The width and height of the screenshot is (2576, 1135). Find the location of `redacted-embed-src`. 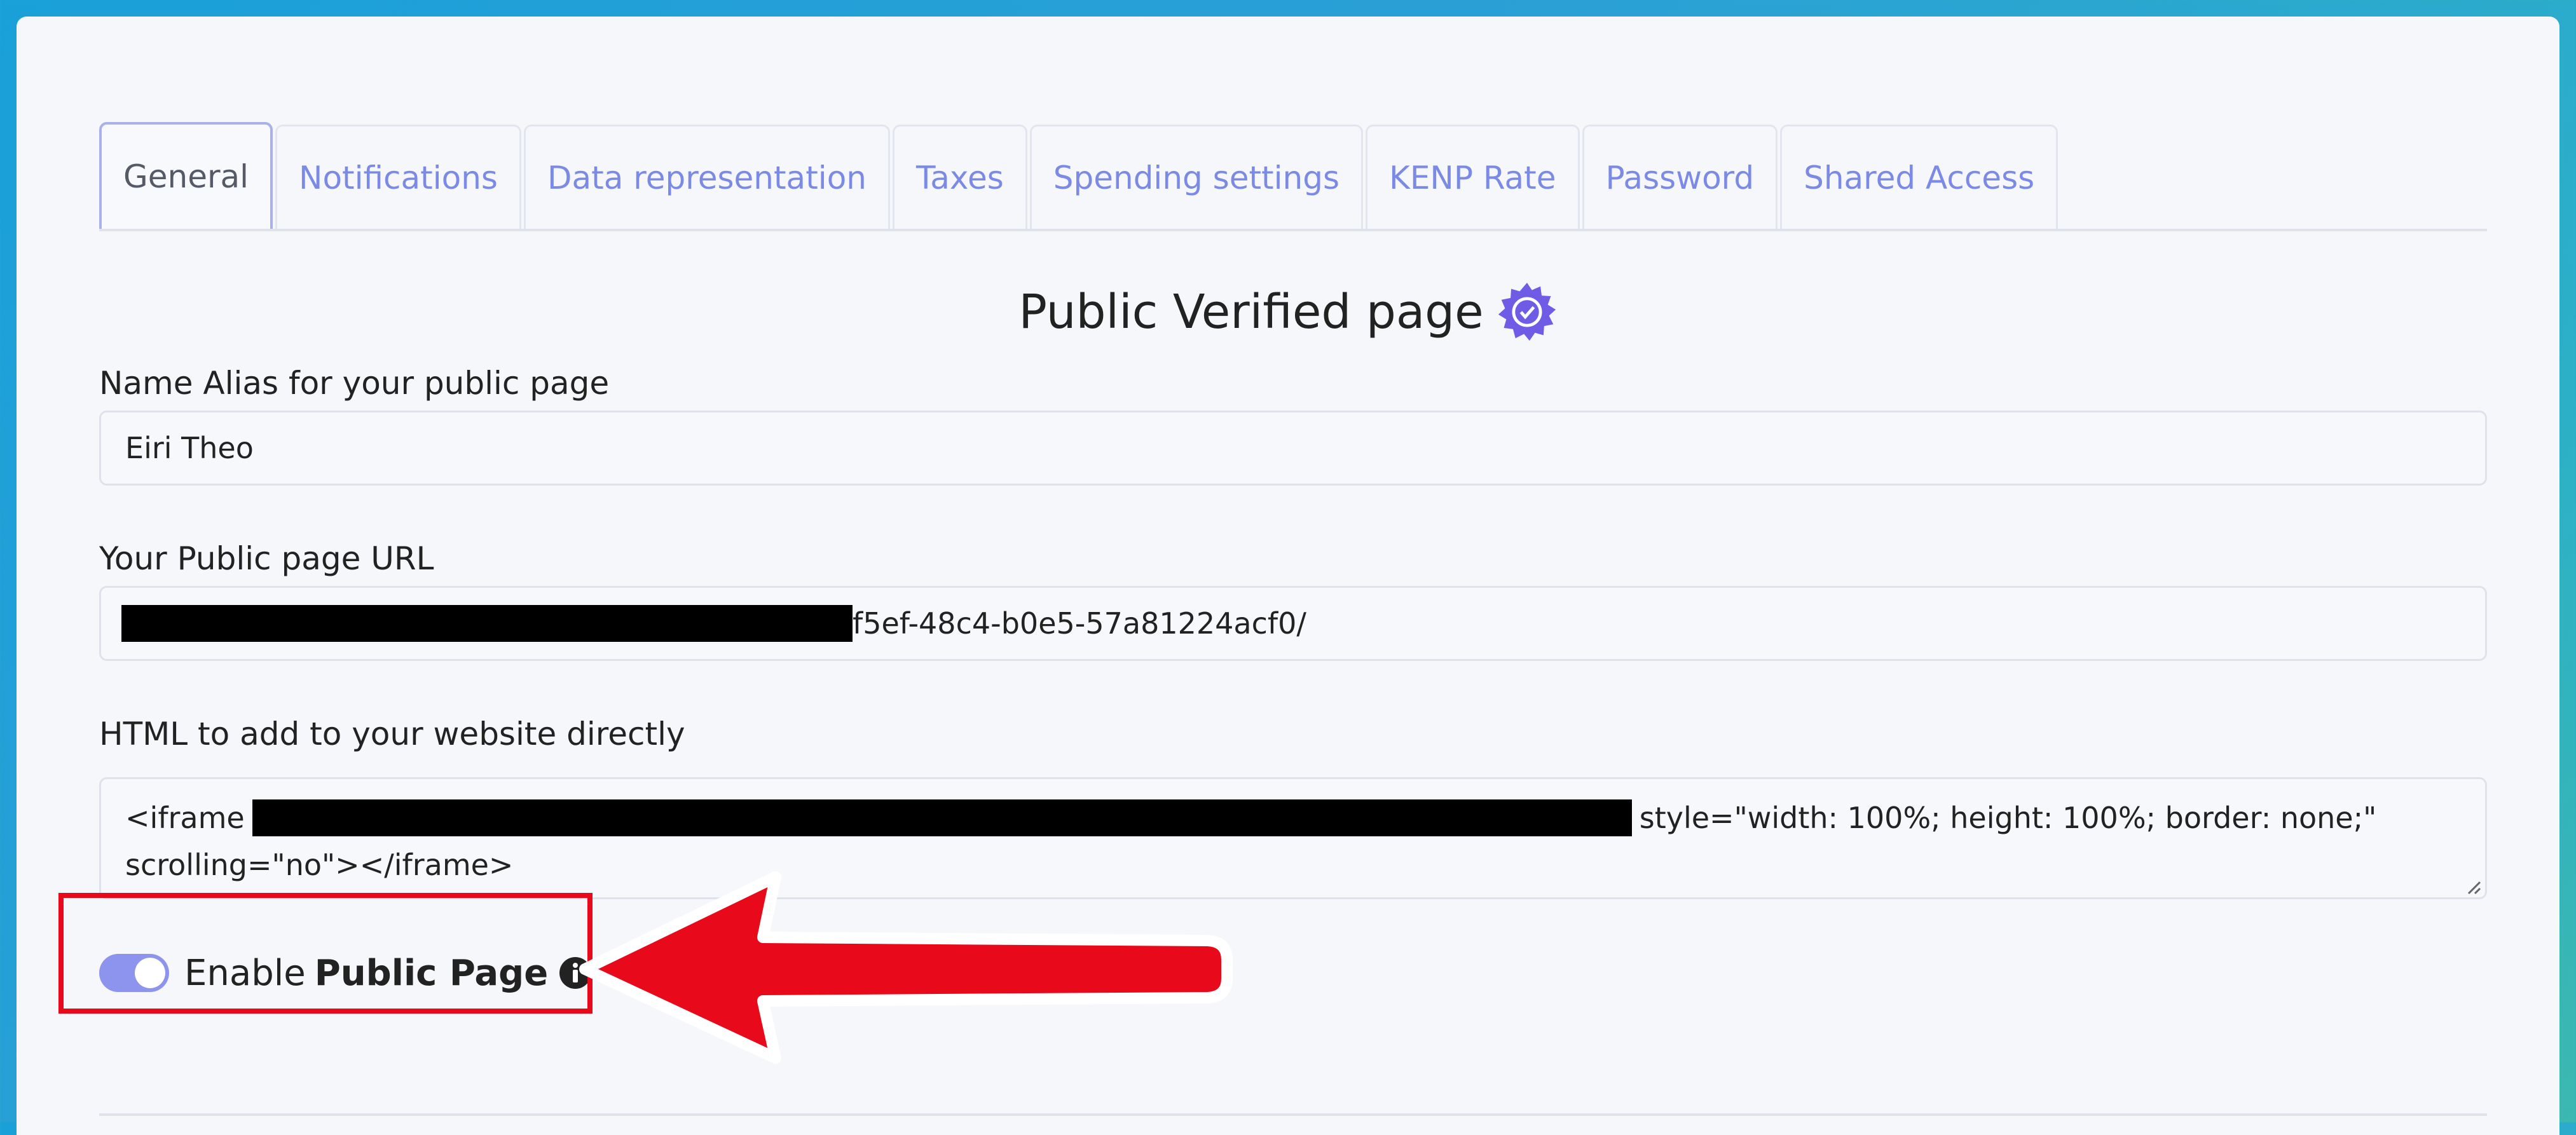

redacted-embed-src is located at coordinates (942, 817).